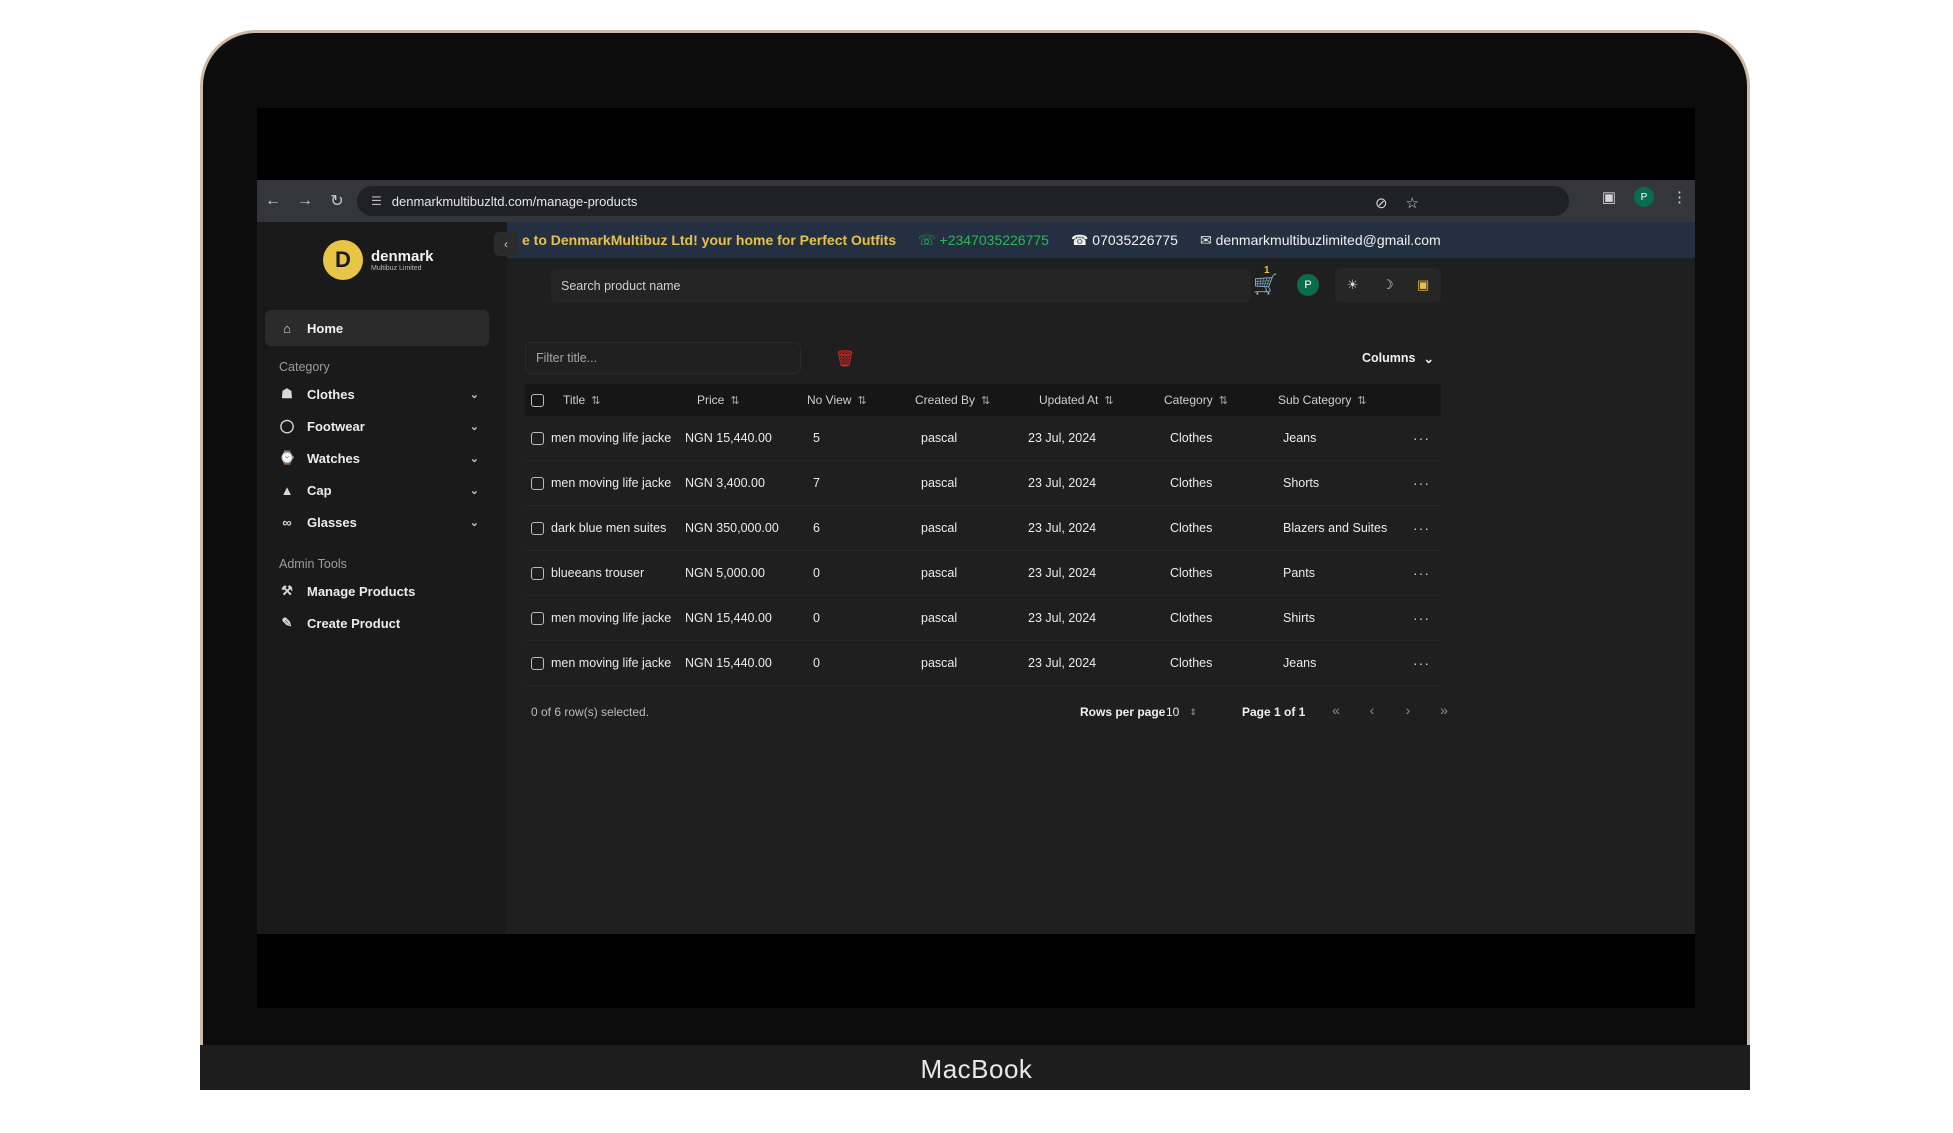  I want to click on header-created-by: Created By ⇅, so click(952, 400).